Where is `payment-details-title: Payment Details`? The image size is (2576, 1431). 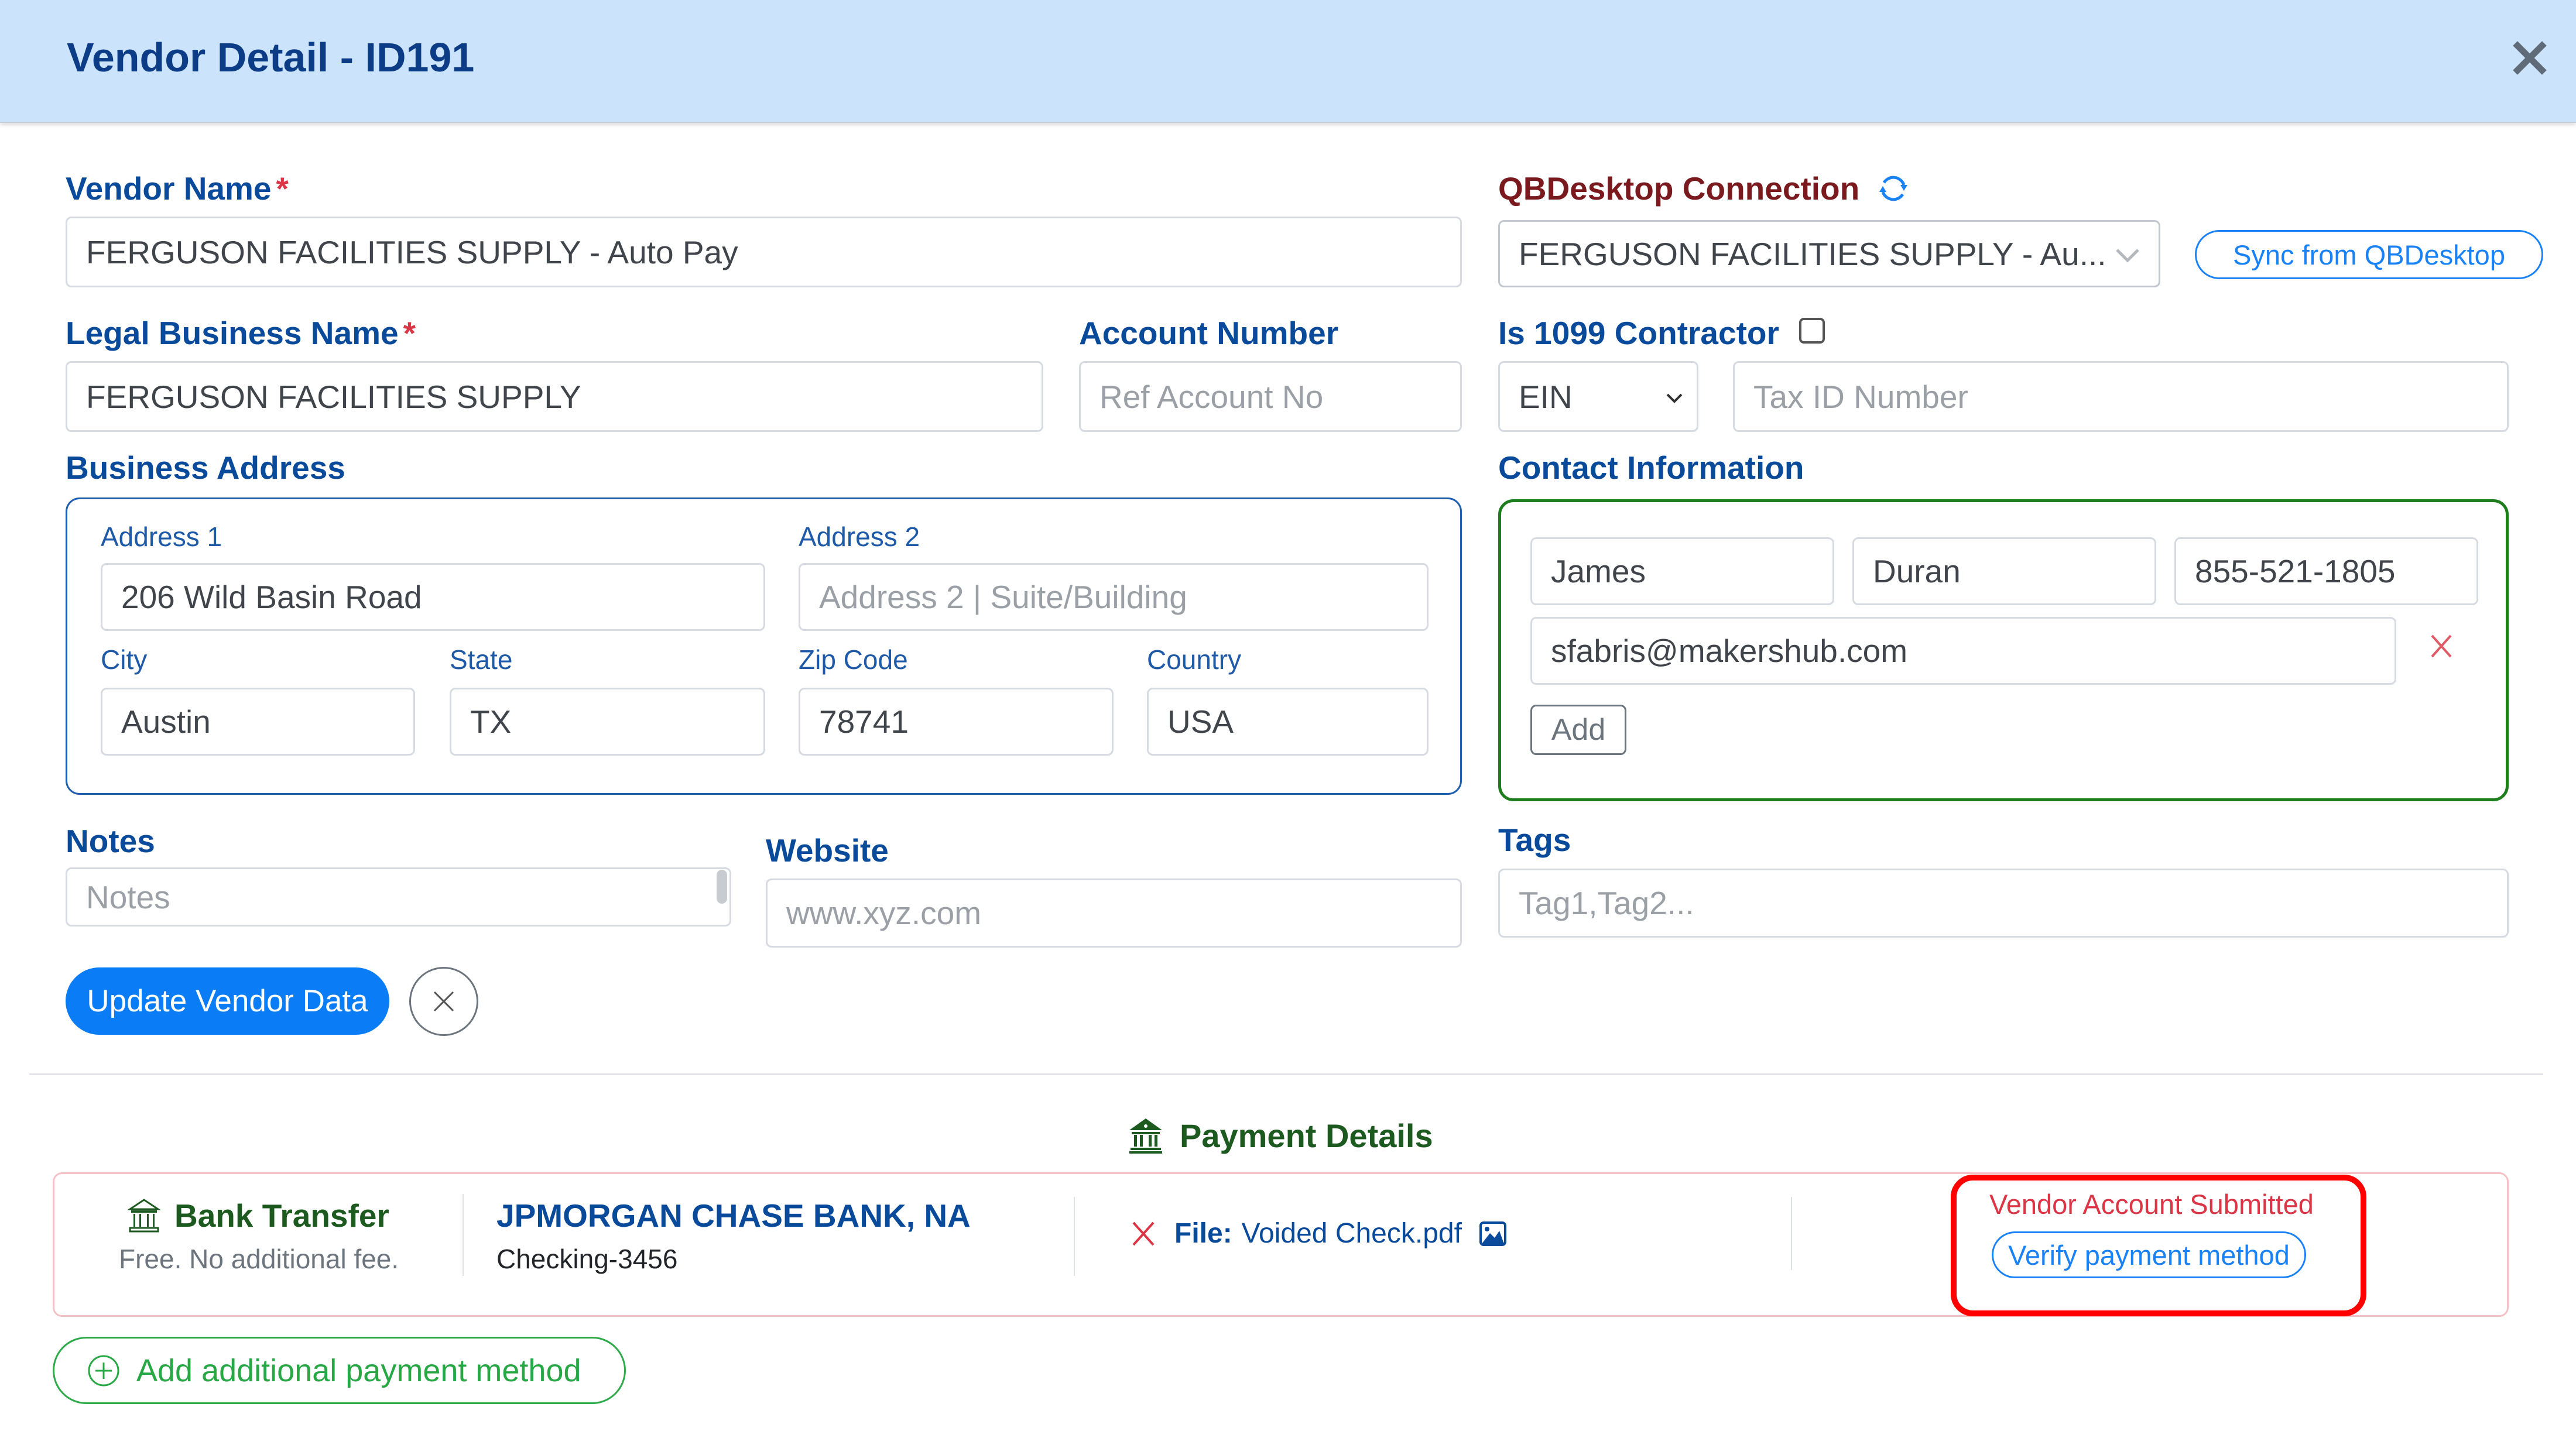 payment-details-title: Payment Details is located at coordinates (1281, 1135).